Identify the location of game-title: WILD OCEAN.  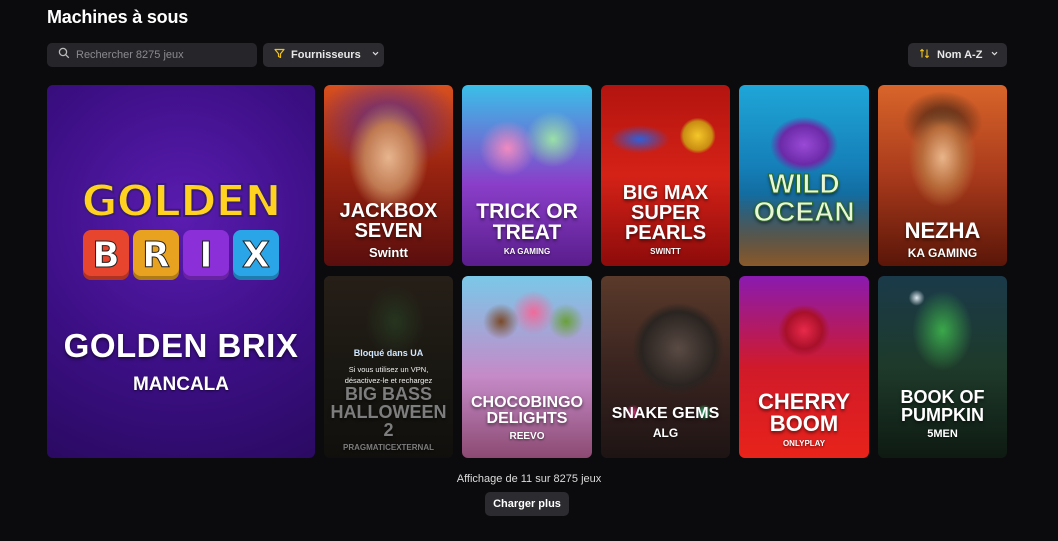
(804, 197).